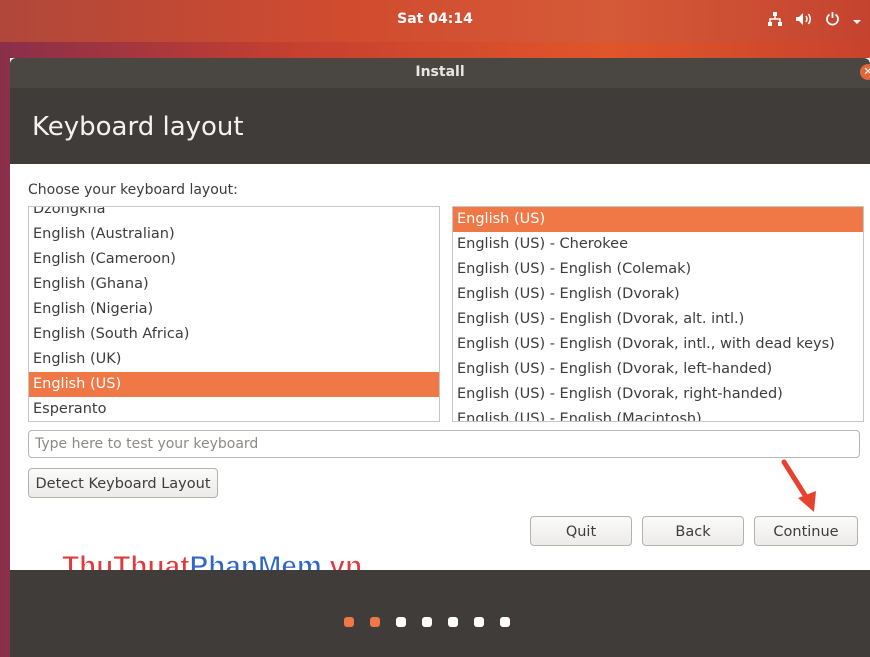  What do you see at coordinates (658, 219) in the screenshot?
I see `variant-list-item: English (US)` at bounding box center [658, 219].